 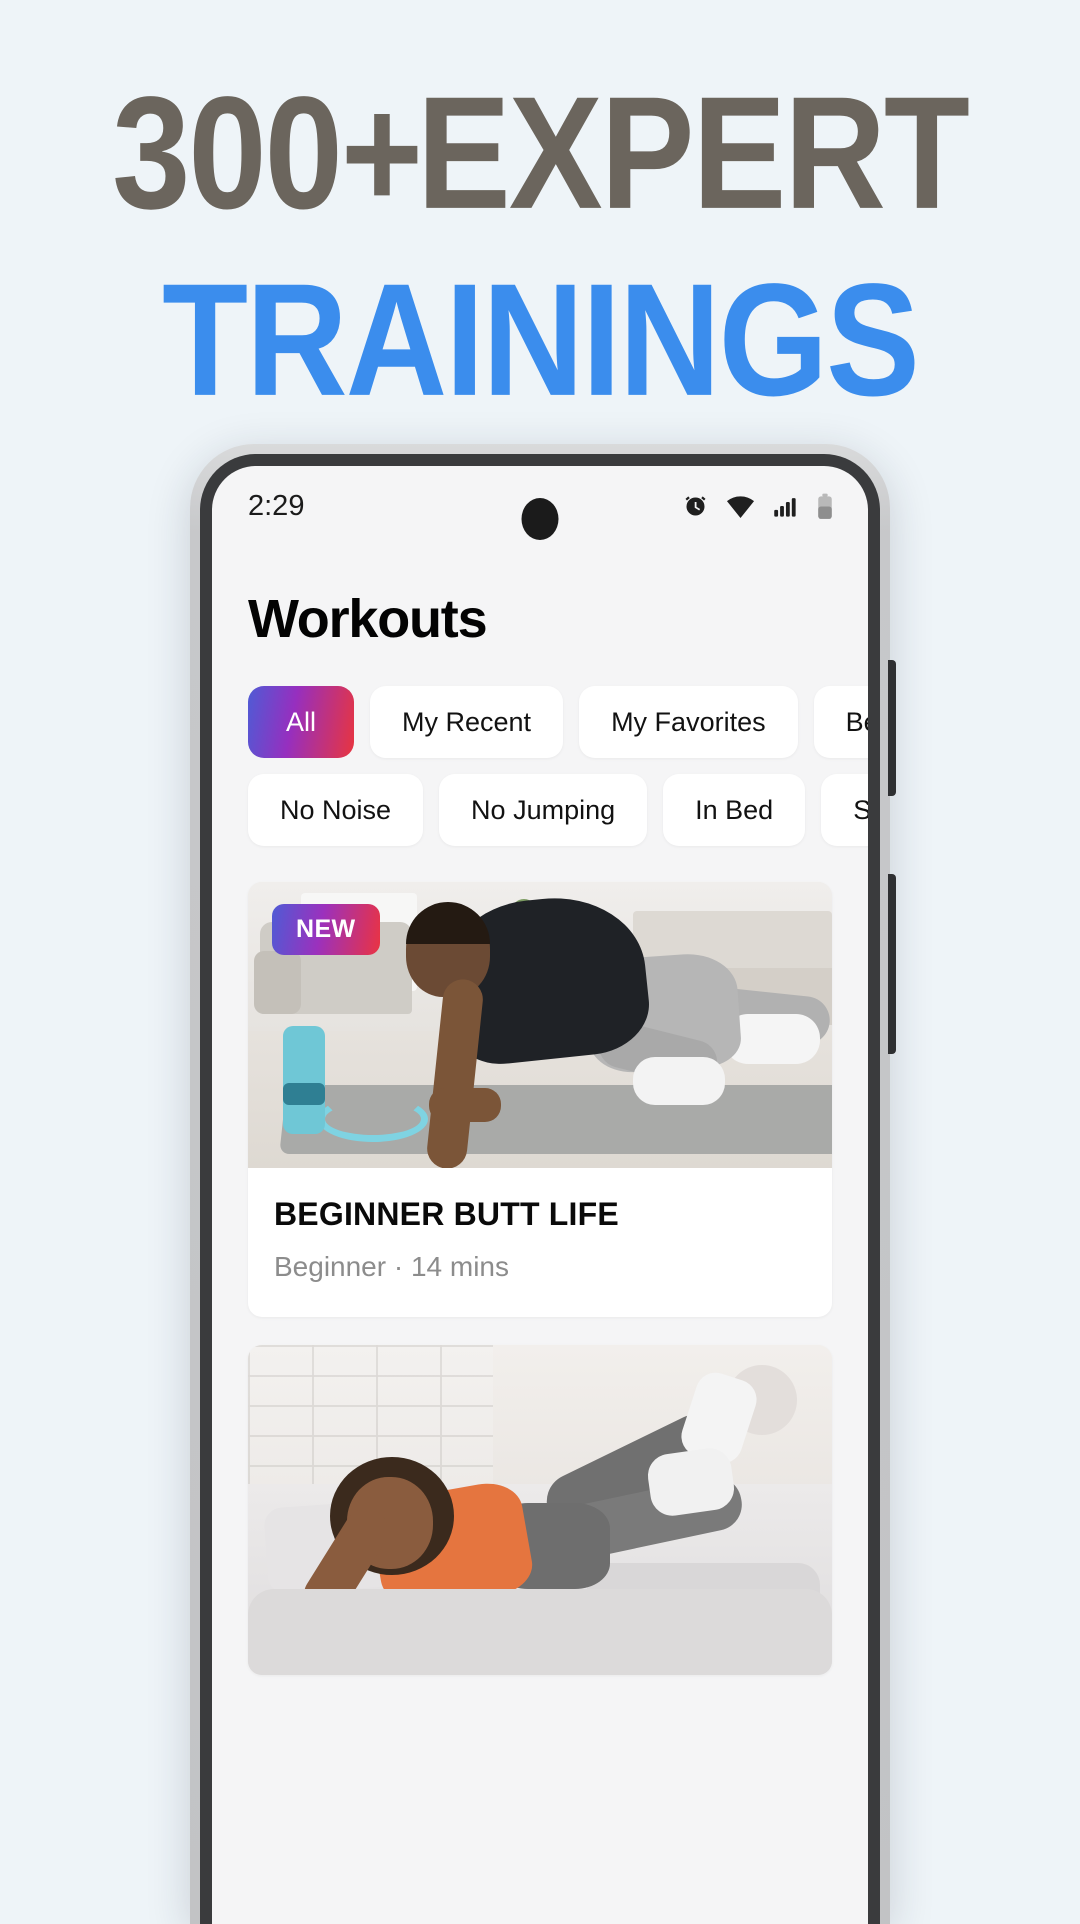 I want to click on filter-chip-my-recent: My Recent, so click(x=467, y=722).